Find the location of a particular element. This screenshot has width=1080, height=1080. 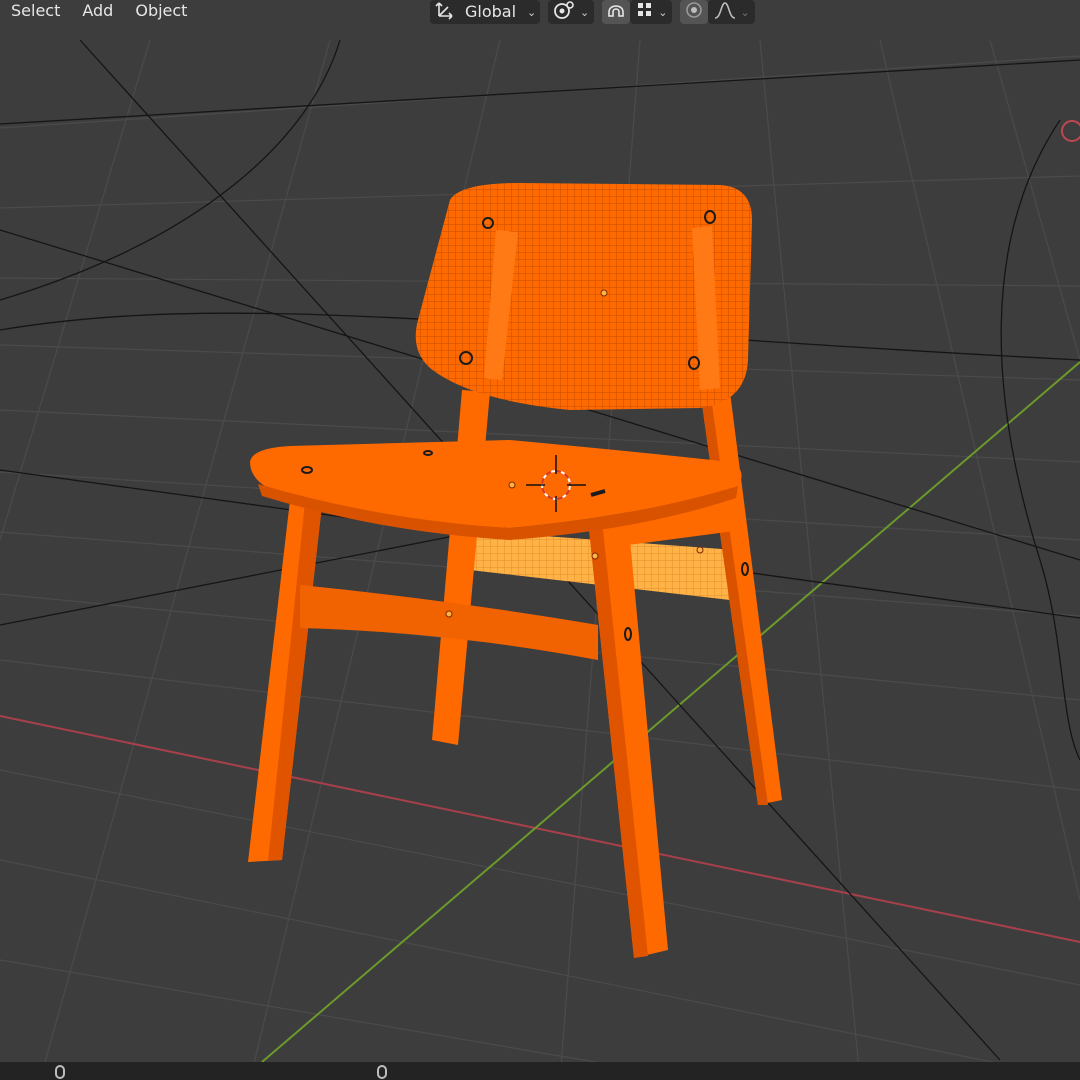

transform-orientation-dropdown: Global ⌄ is located at coordinates (485, 12).